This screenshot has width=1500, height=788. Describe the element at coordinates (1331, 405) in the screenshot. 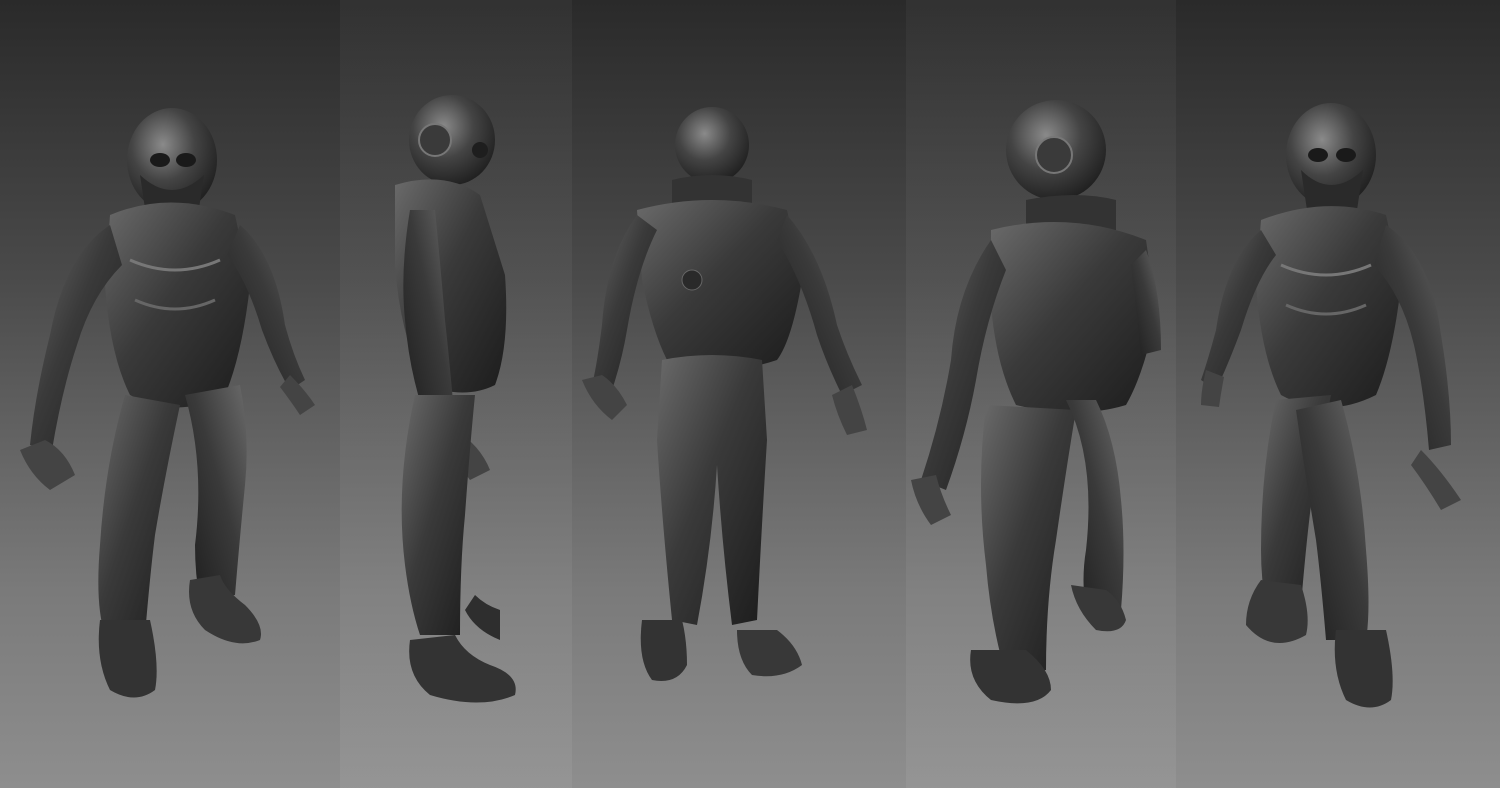

I see `armored-figure-front-mirrored` at that location.